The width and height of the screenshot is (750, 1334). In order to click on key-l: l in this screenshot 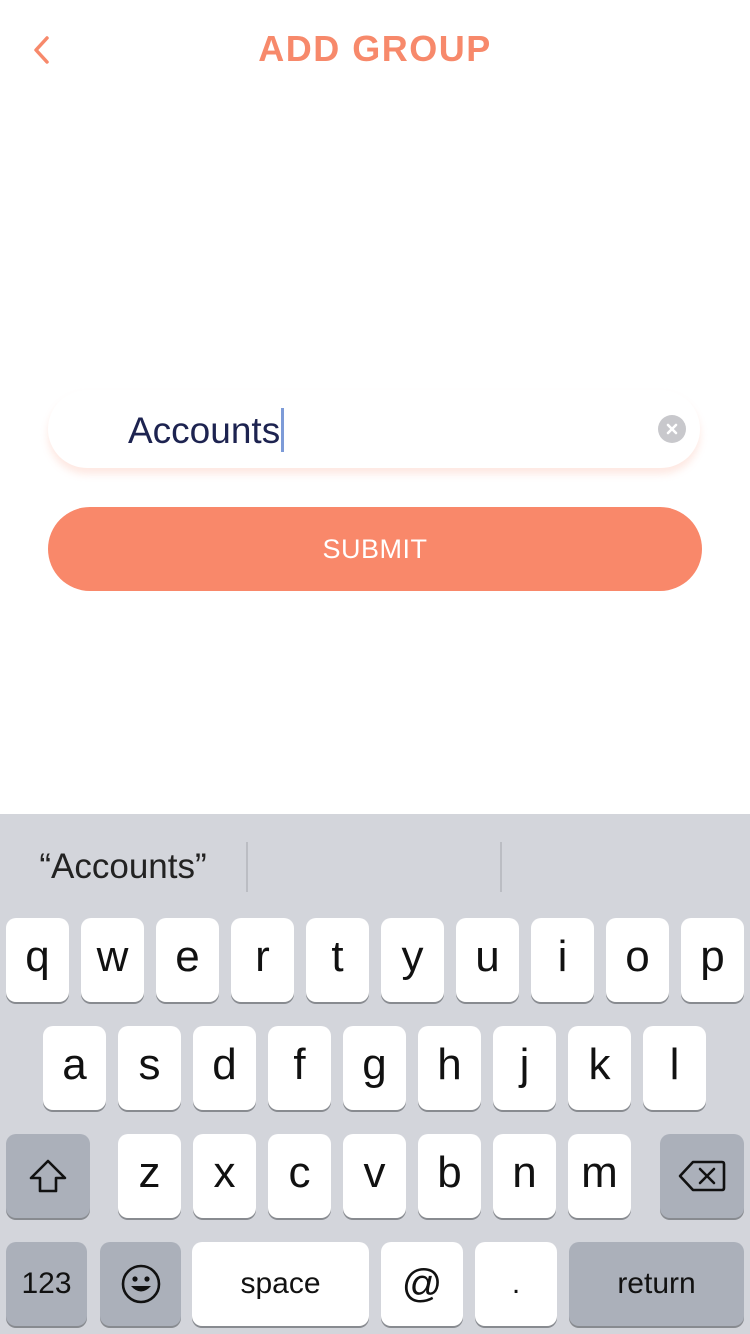, I will do `click(674, 1068)`.